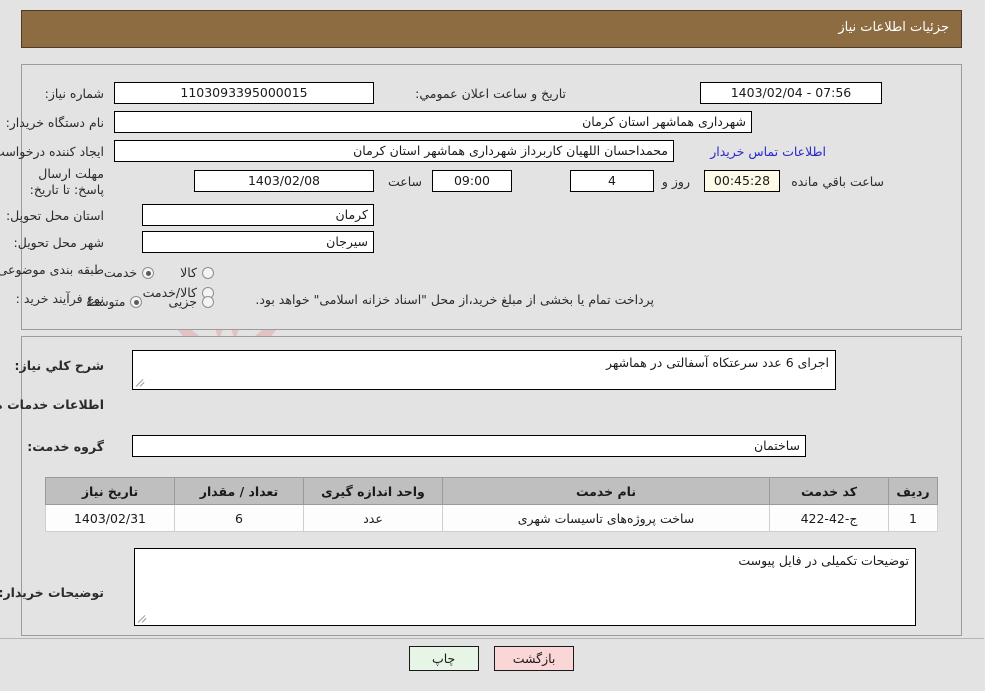 The image size is (985, 691). I want to click on purchase-process-option-label: متوسط, so click(107, 301).